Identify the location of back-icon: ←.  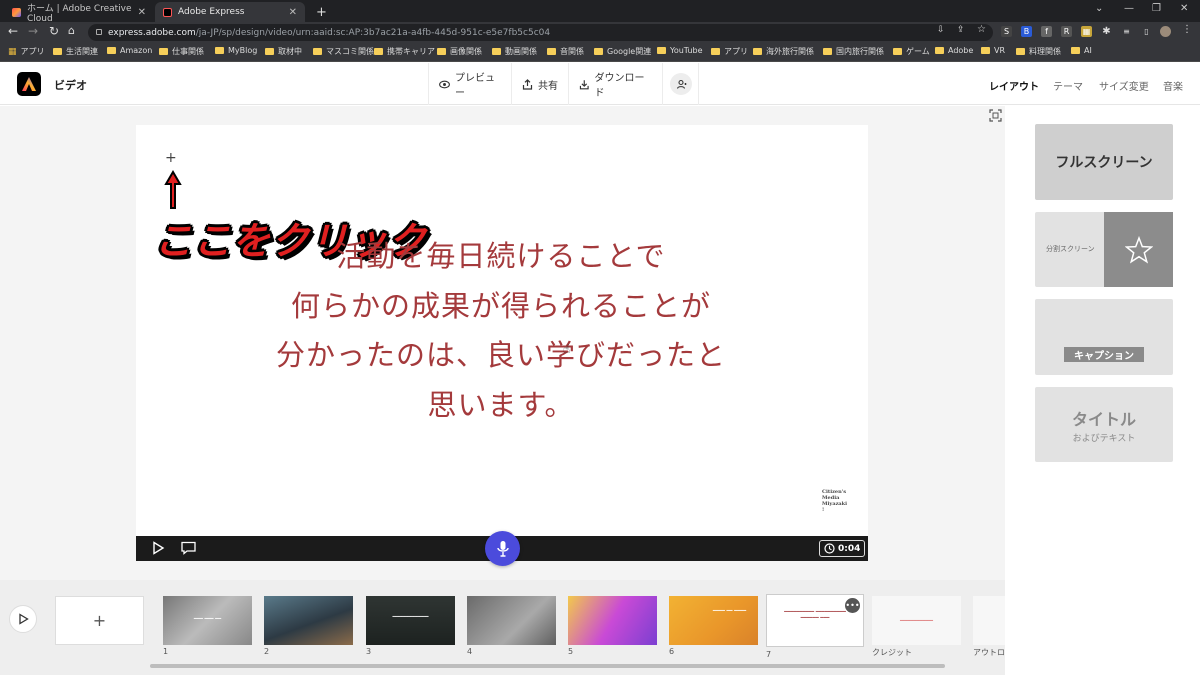
(13, 31).